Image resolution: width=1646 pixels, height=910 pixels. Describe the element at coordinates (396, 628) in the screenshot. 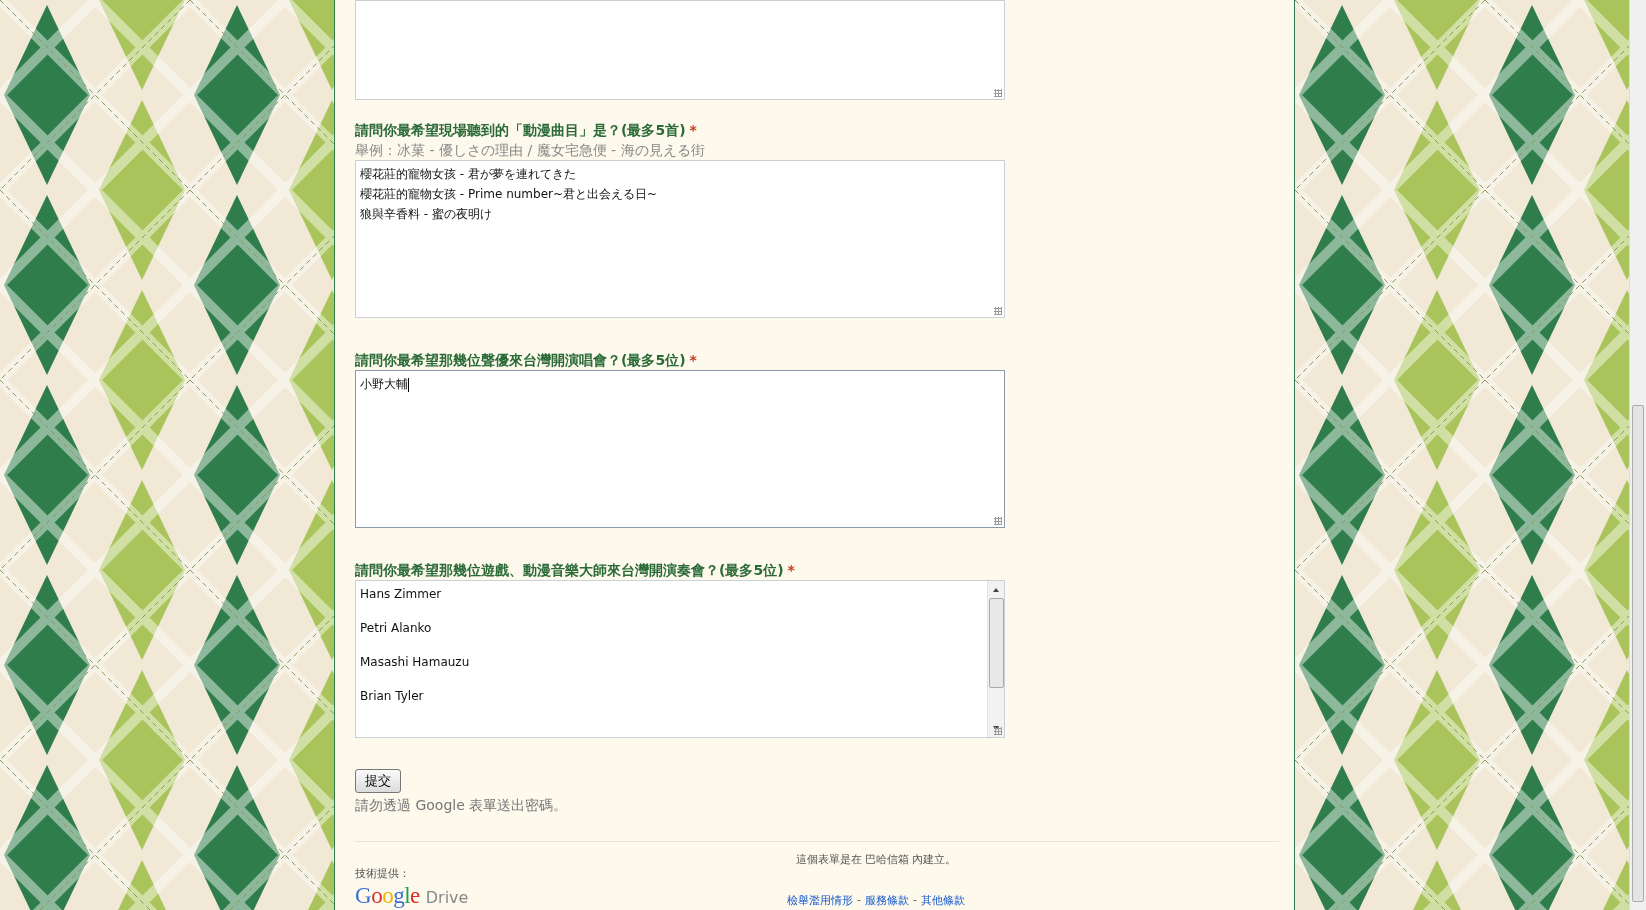

I see `answer-text: Petri Alanko` at that location.